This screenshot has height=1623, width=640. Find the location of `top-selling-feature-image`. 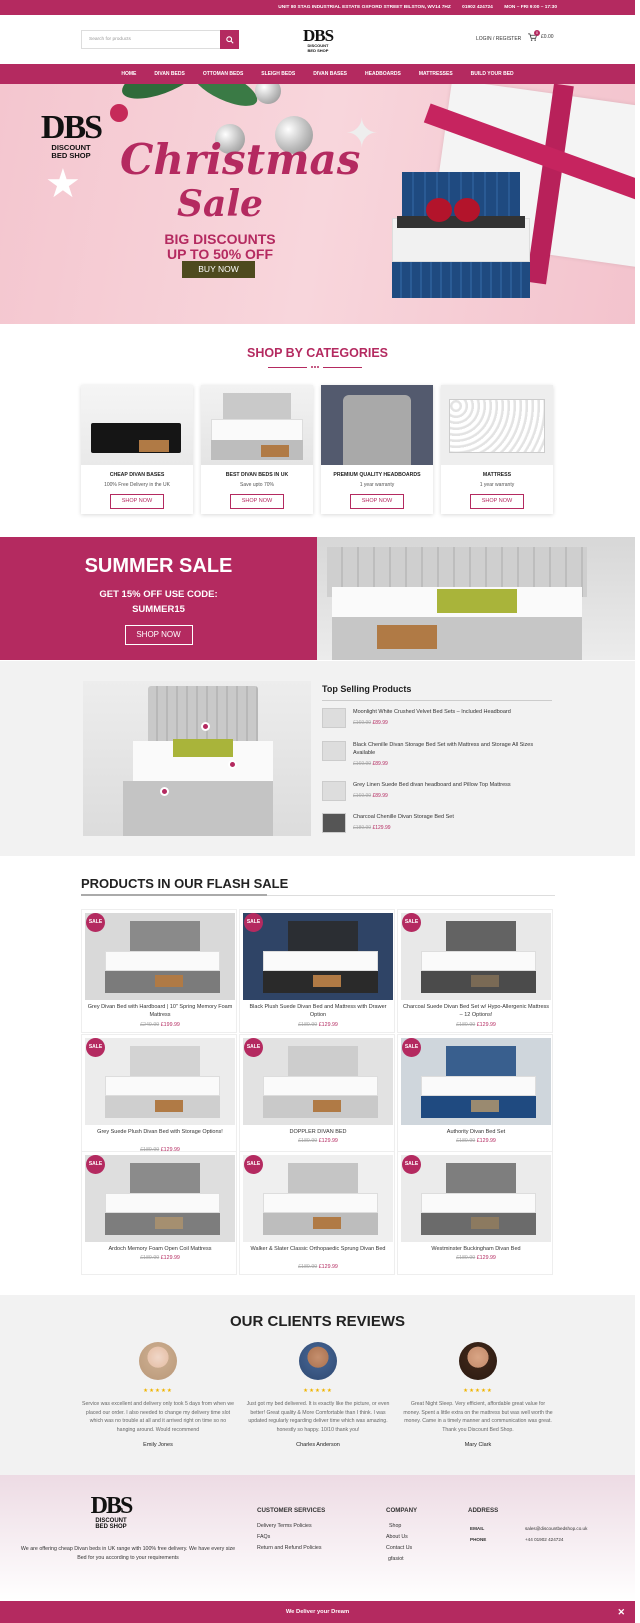

top-selling-feature-image is located at coordinates (197, 758).